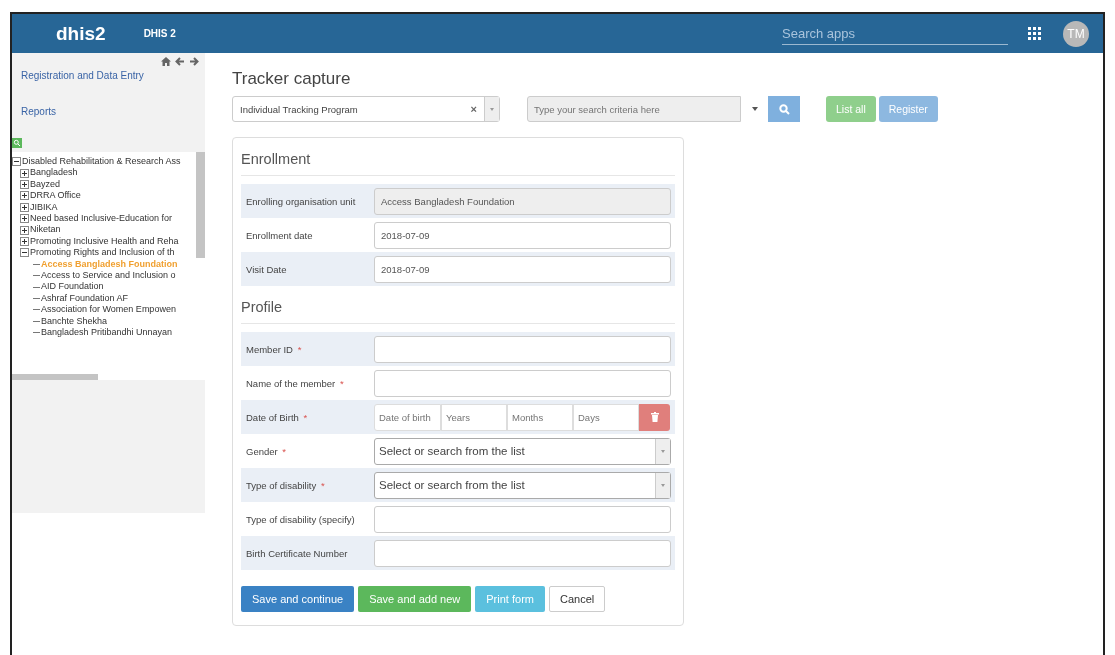  I want to click on forward-arrow-icon, so click(194, 61).